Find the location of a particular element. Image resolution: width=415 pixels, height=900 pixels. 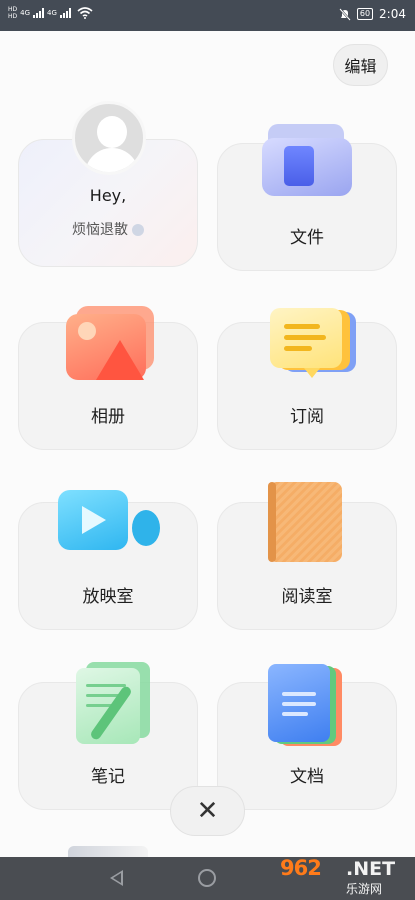

status-bar: HD HD 4G 4G 60 2:04 is located at coordinates (207, 15).